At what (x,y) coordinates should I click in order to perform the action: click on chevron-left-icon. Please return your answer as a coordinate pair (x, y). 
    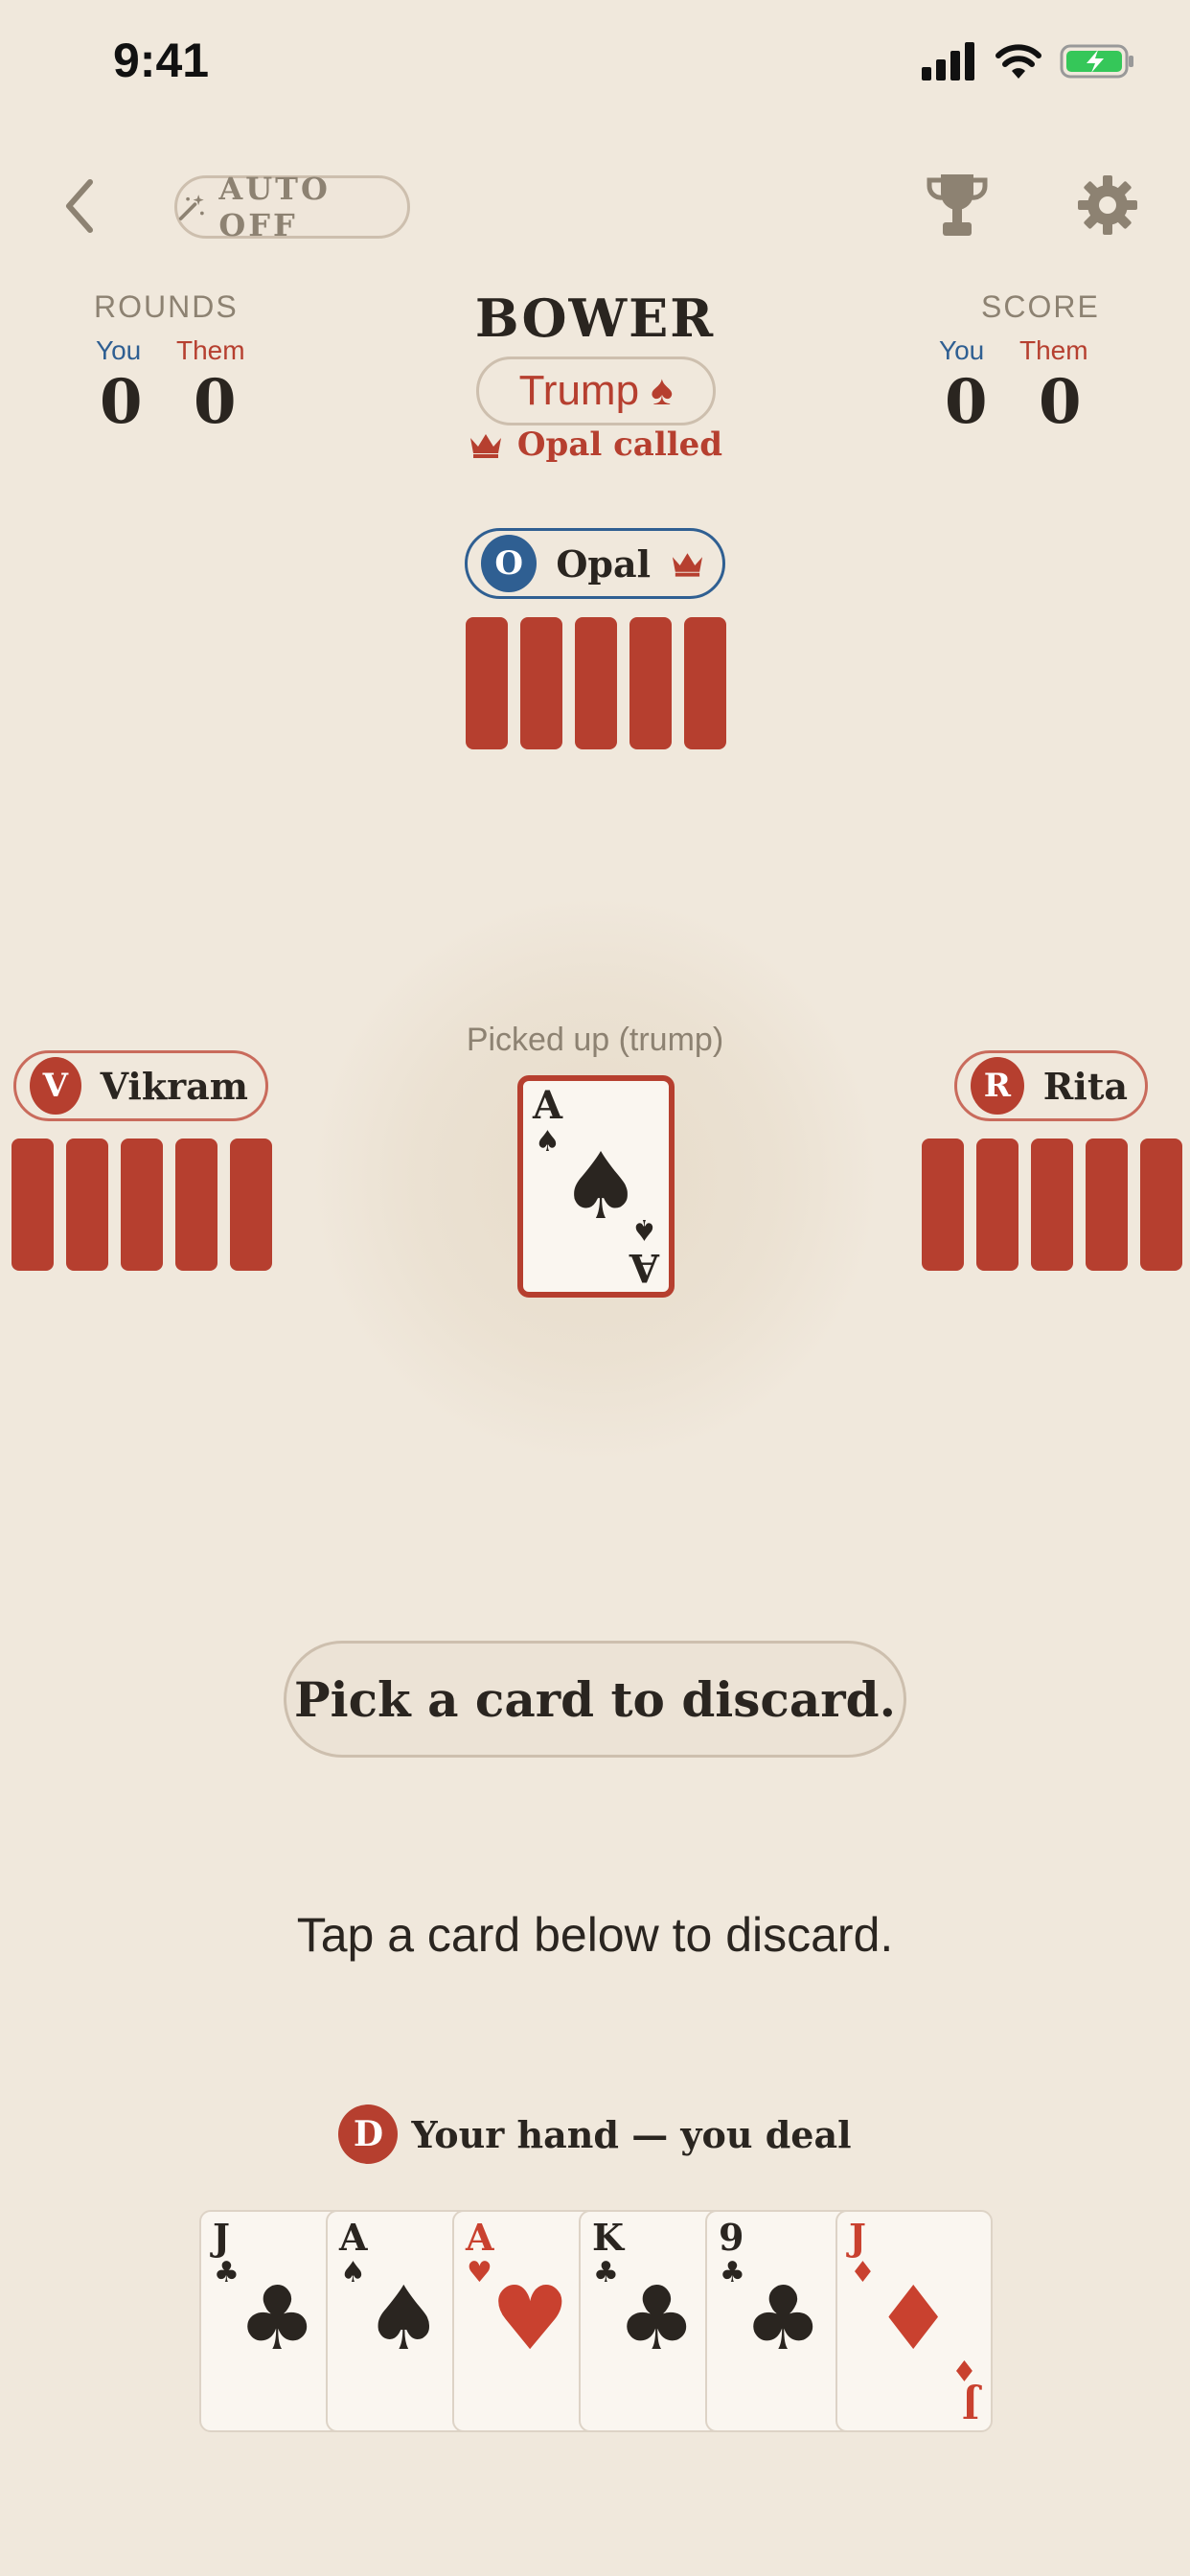
    Looking at the image, I should click on (80, 206).